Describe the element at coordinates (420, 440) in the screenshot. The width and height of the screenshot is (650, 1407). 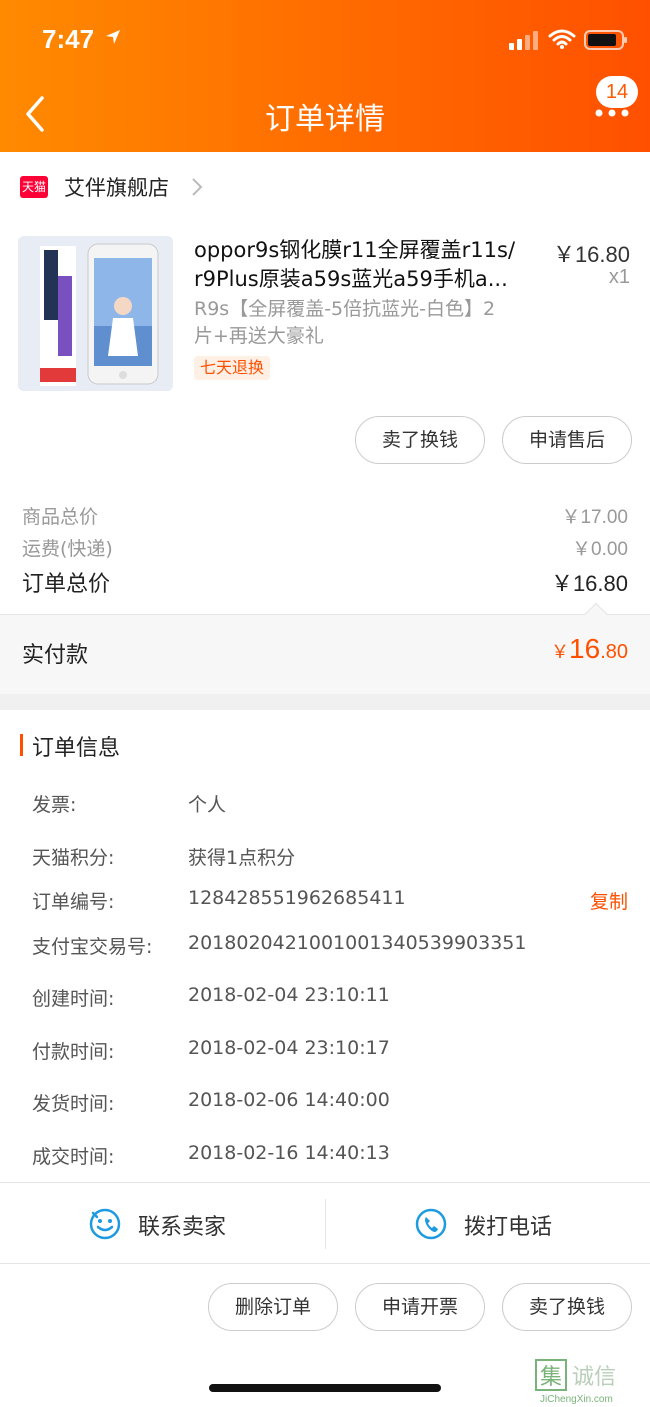
I see `sell-for-cash-button: 卖了换钱` at that location.